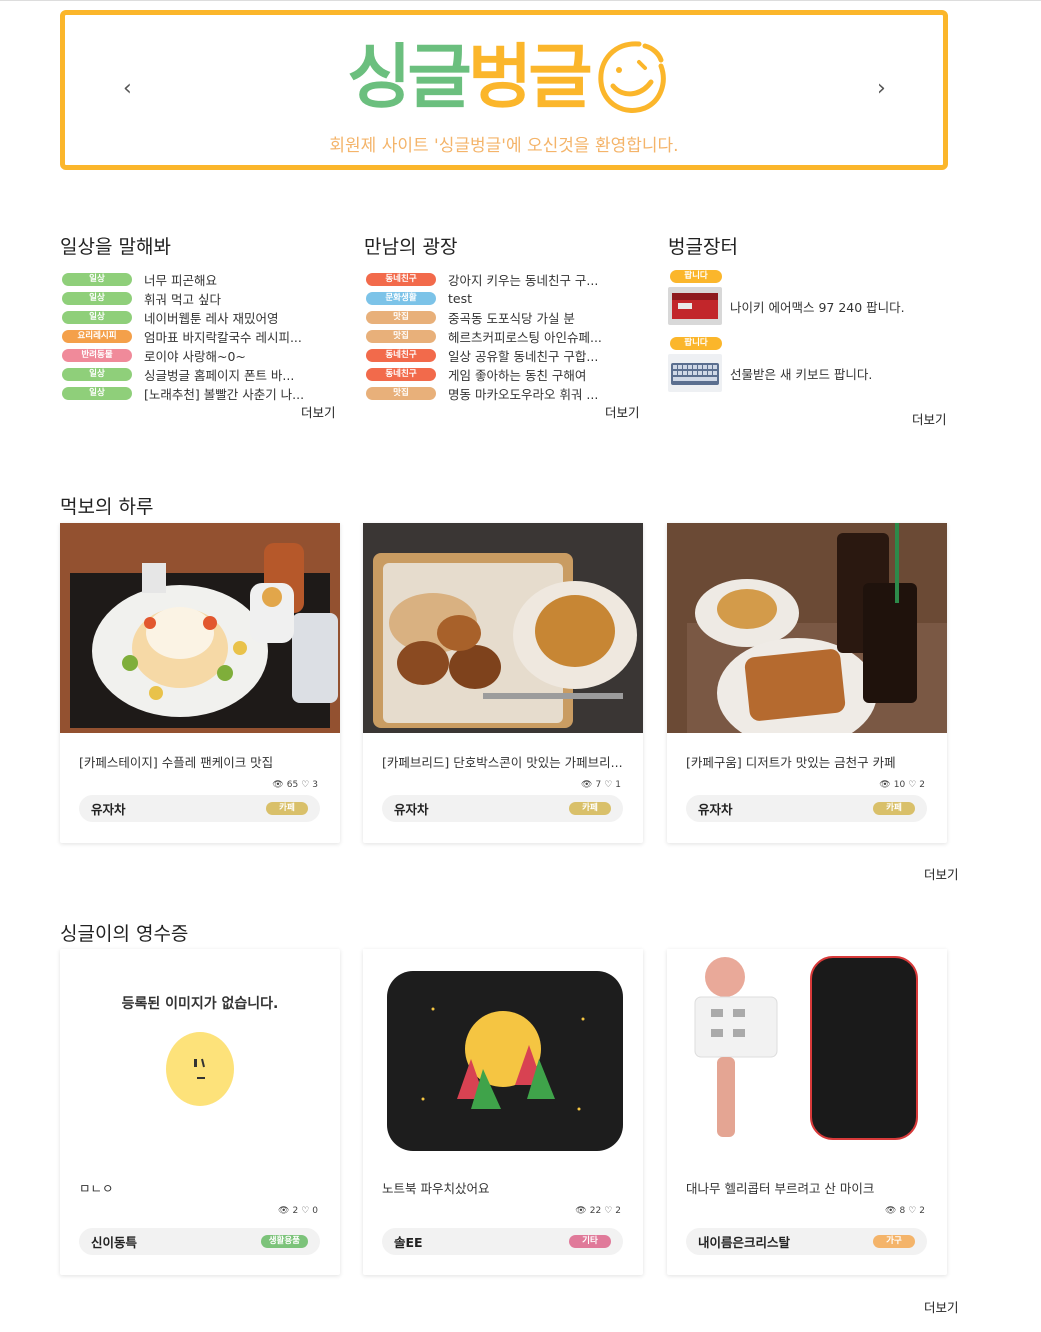 This screenshot has width=1041, height=1332. I want to click on logo-text: 싱글벙글, so click(470, 77).